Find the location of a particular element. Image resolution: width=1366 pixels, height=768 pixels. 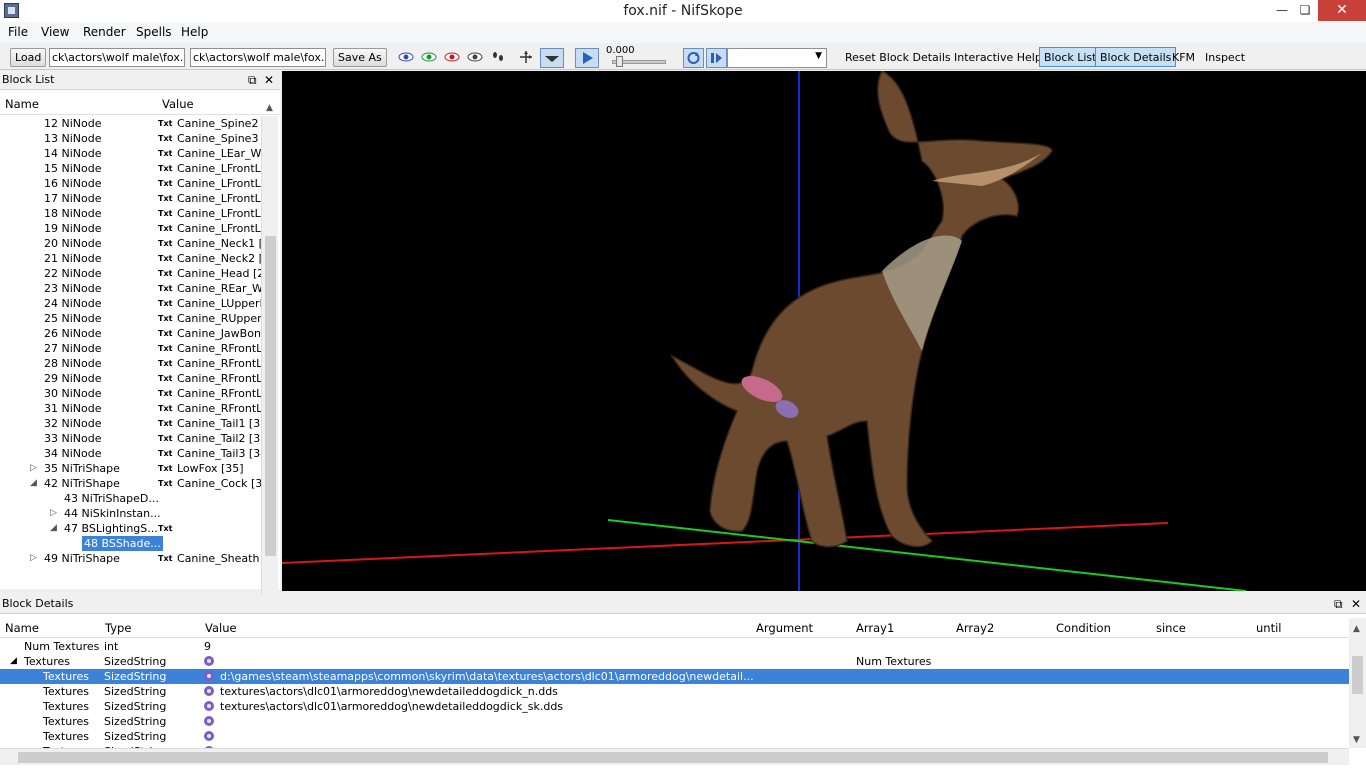

interactive-help-link: Interactive Help is located at coordinates (998, 57).